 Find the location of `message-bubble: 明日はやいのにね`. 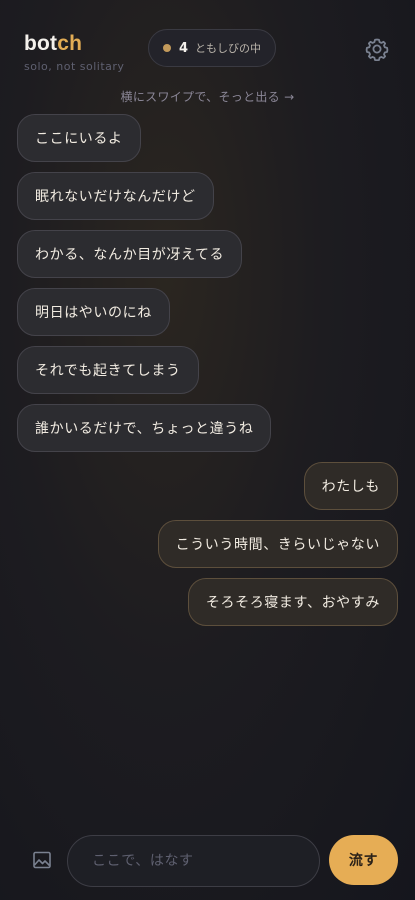

message-bubble: 明日はやいのにね is located at coordinates (93, 312).